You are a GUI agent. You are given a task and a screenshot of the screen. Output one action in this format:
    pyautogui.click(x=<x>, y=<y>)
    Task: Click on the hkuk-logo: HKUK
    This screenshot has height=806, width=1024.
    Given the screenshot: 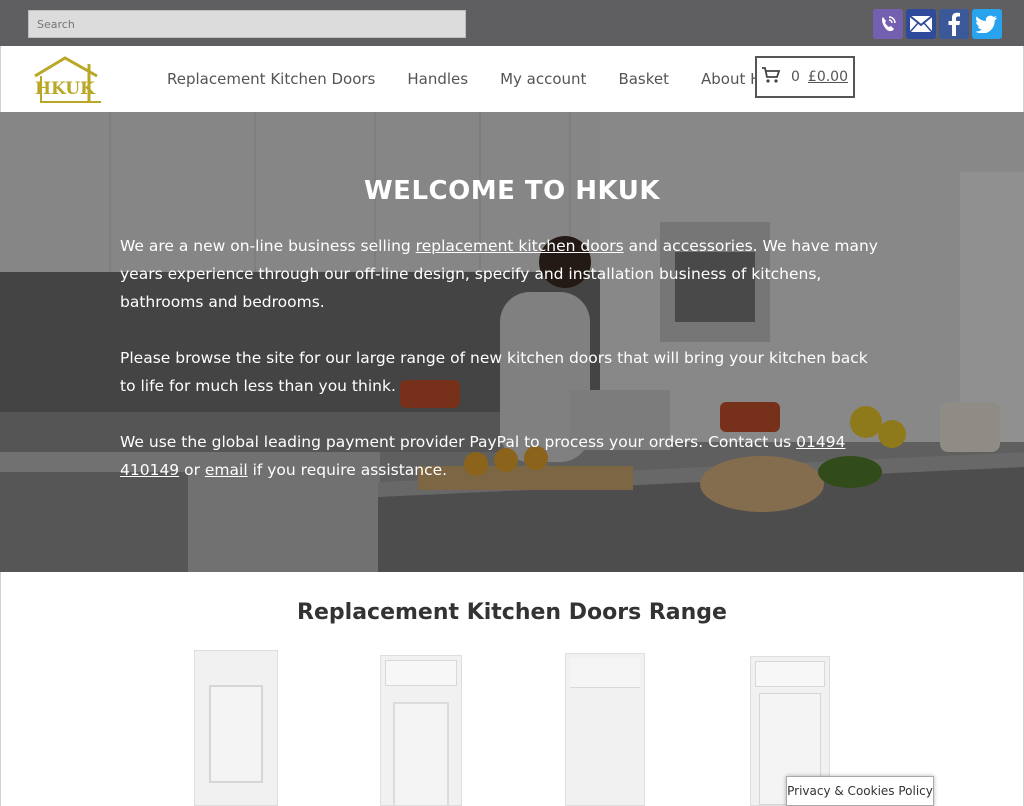 What is the action you would take?
    pyautogui.click(x=68, y=80)
    